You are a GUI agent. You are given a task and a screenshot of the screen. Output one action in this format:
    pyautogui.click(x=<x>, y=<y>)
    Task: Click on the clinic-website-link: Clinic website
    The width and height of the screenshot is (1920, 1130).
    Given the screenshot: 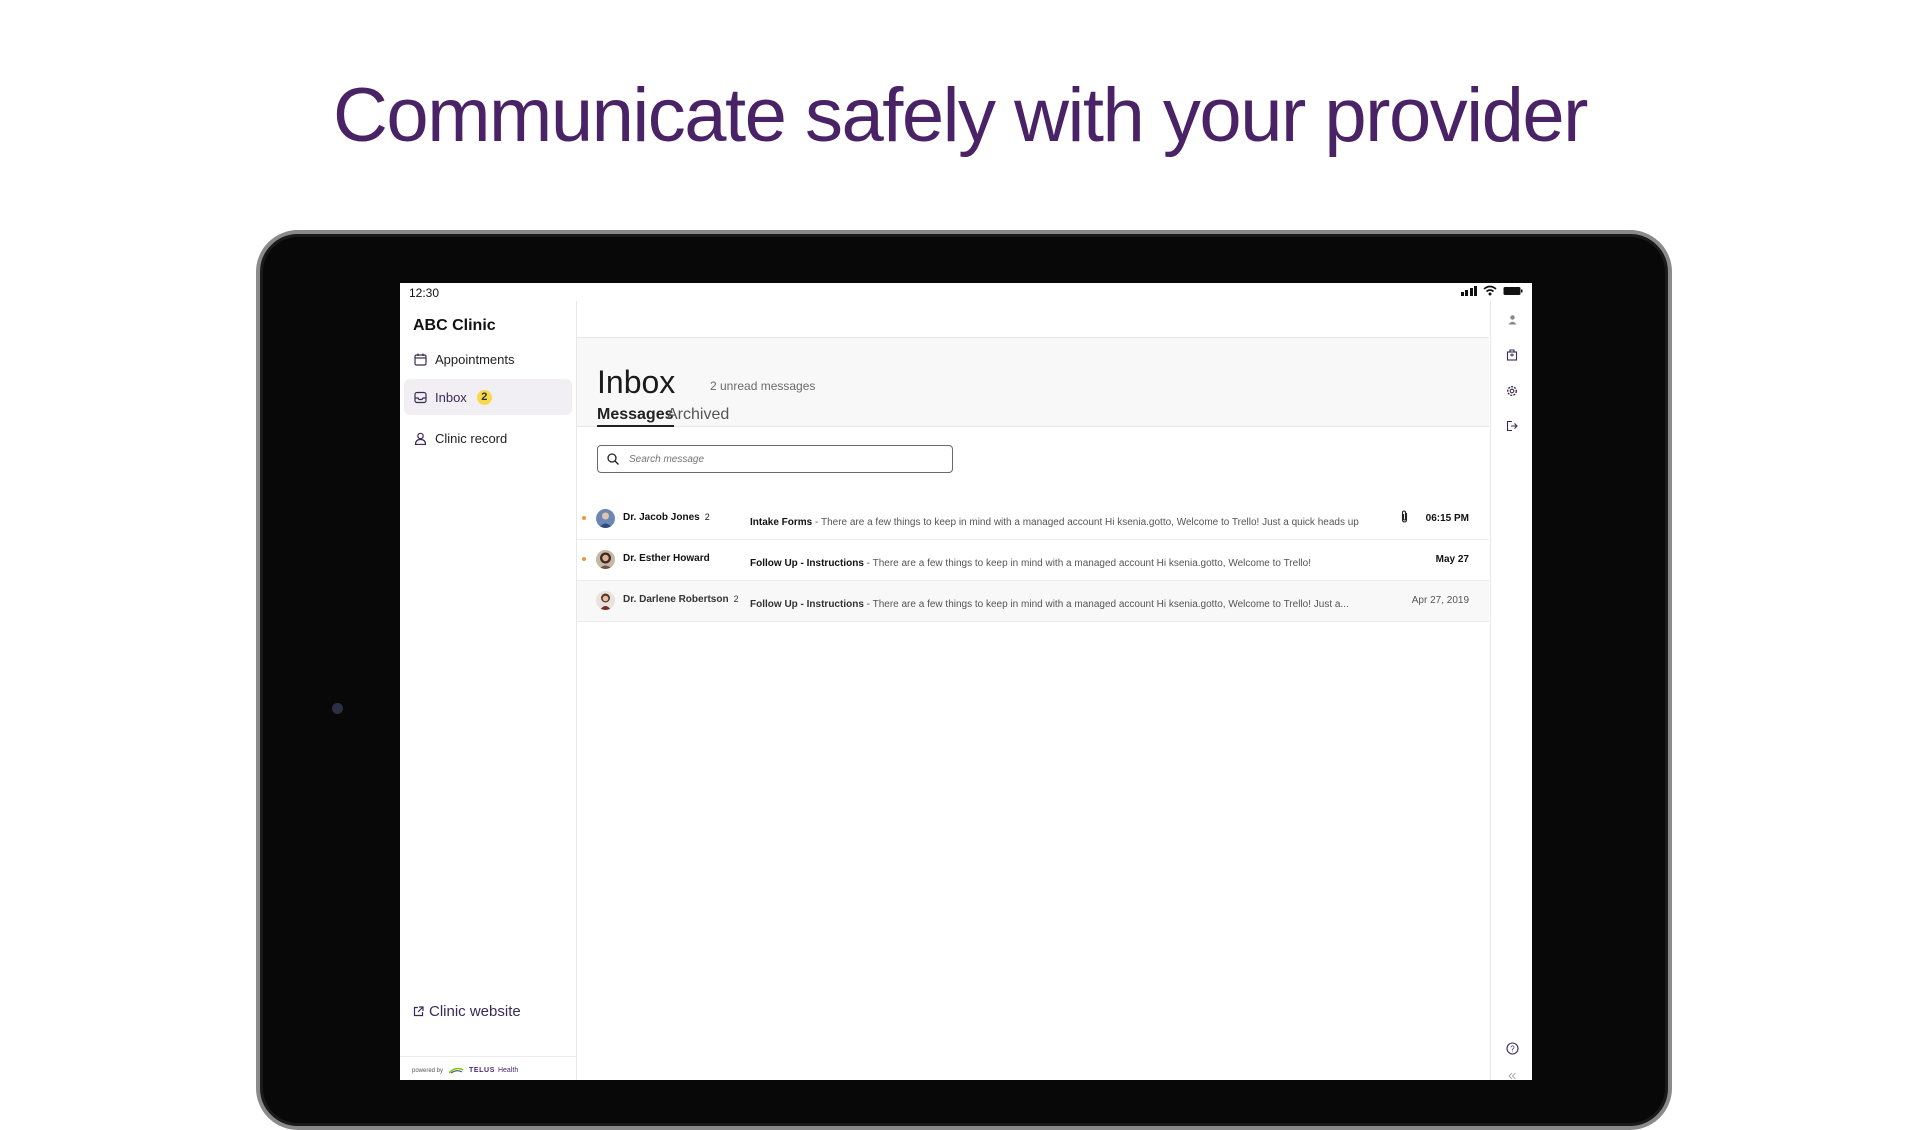 What is the action you would take?
    pyautogui.click(x=467, y=1011)
    